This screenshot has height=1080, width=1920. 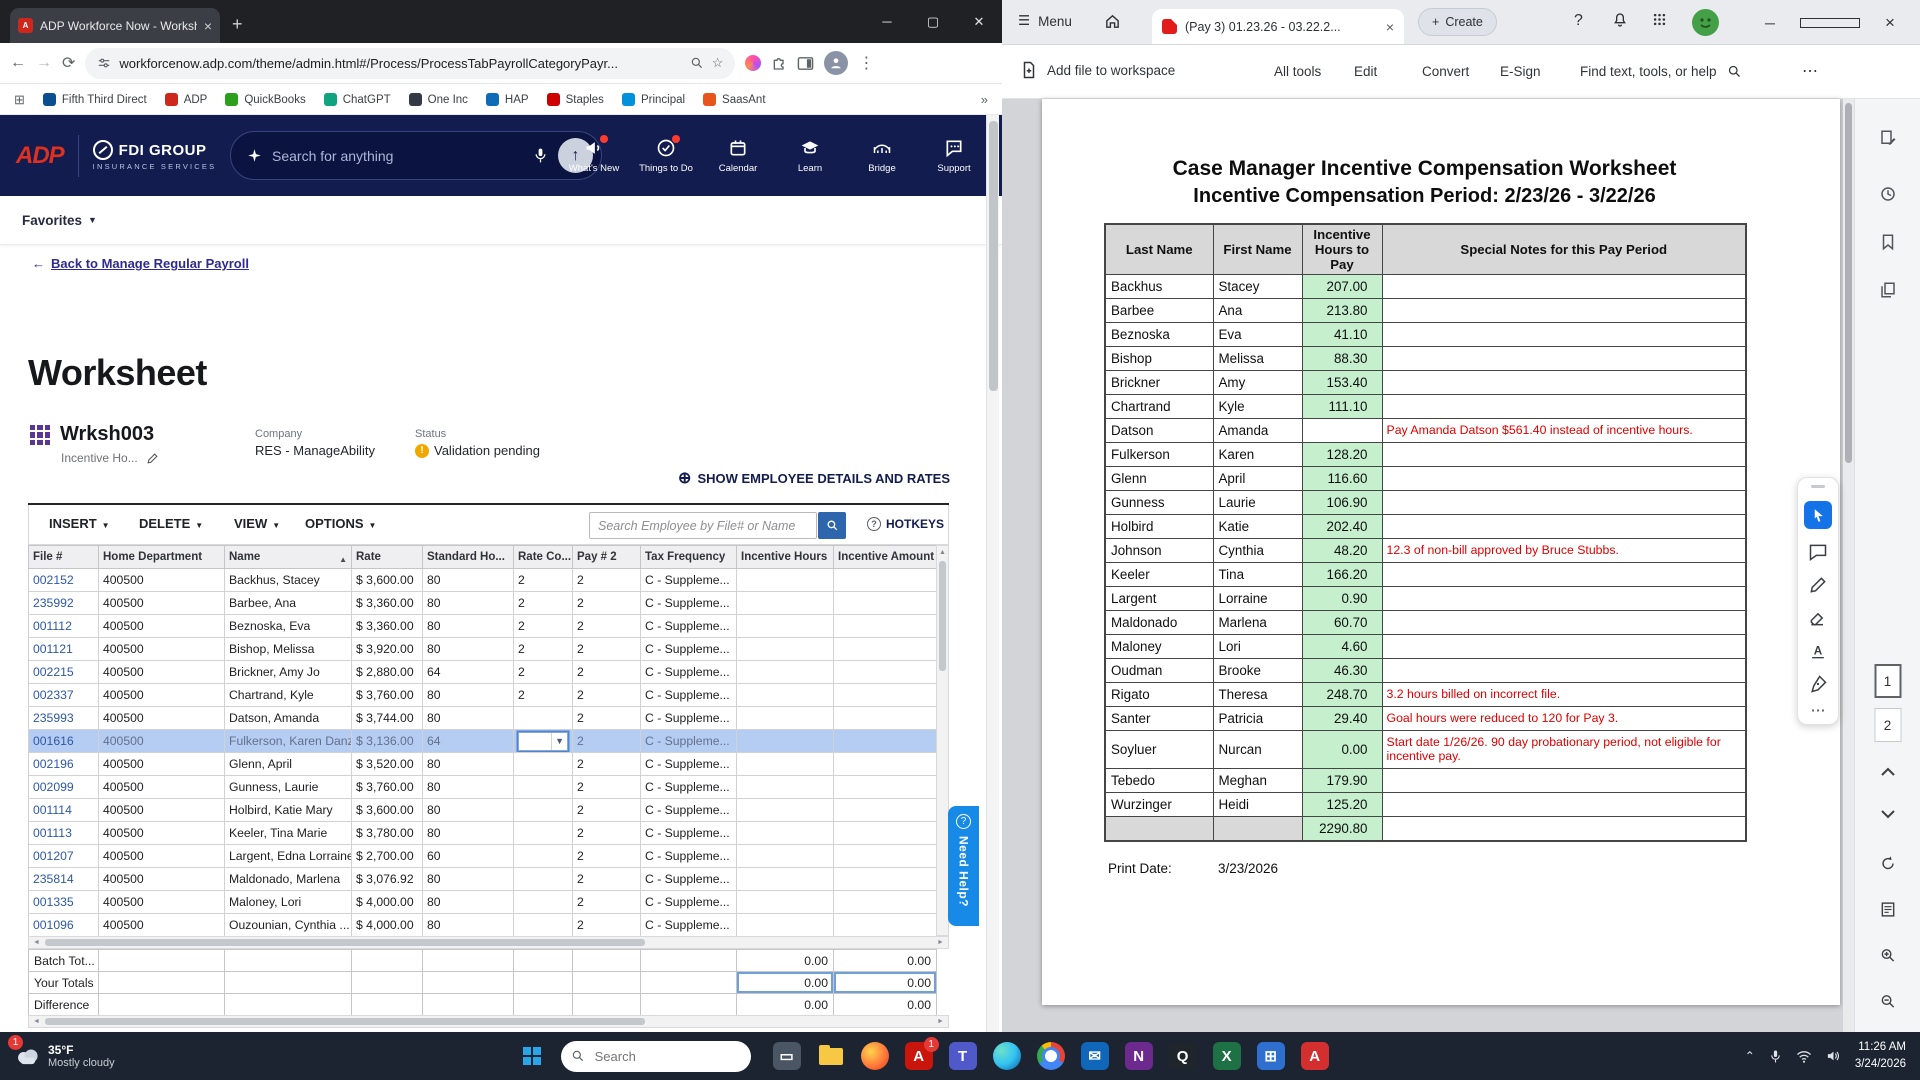 What do you see at coordinates (387, 557) in the screenshot?
I see `col-rate: Rate` at bounding box center [387, 557].